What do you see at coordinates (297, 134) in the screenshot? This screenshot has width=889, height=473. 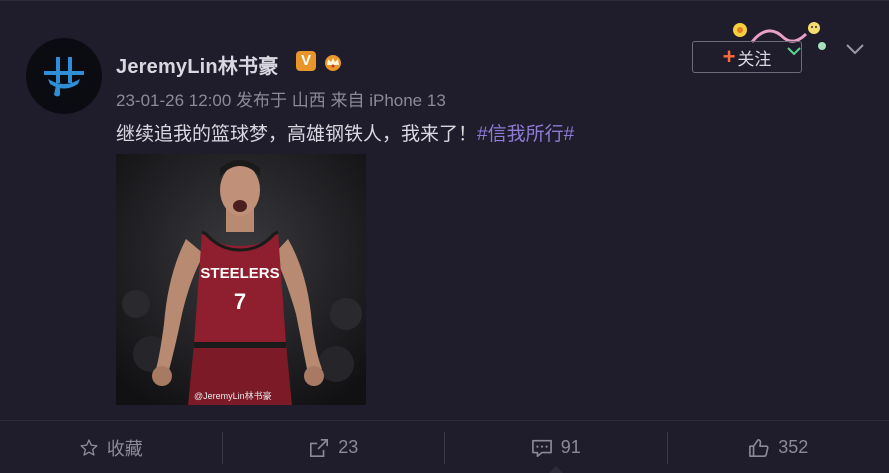 I see `post-body: 继续追我的篮球梦，高雄钢铁人，我来了！` at bounding box center [297, 134].